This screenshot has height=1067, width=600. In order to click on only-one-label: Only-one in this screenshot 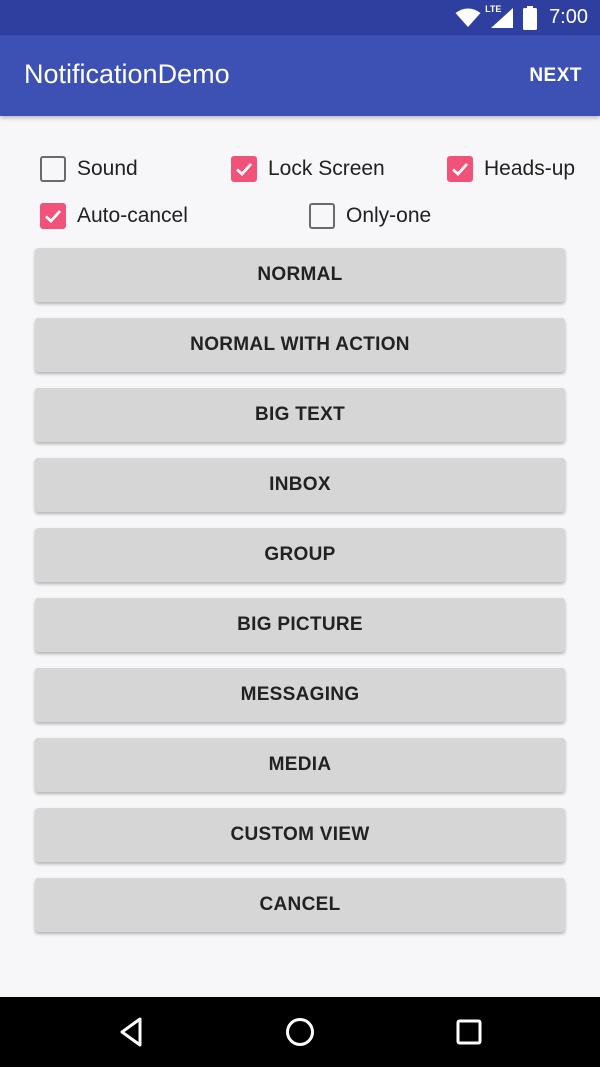, I will do `click(389, 215)`.